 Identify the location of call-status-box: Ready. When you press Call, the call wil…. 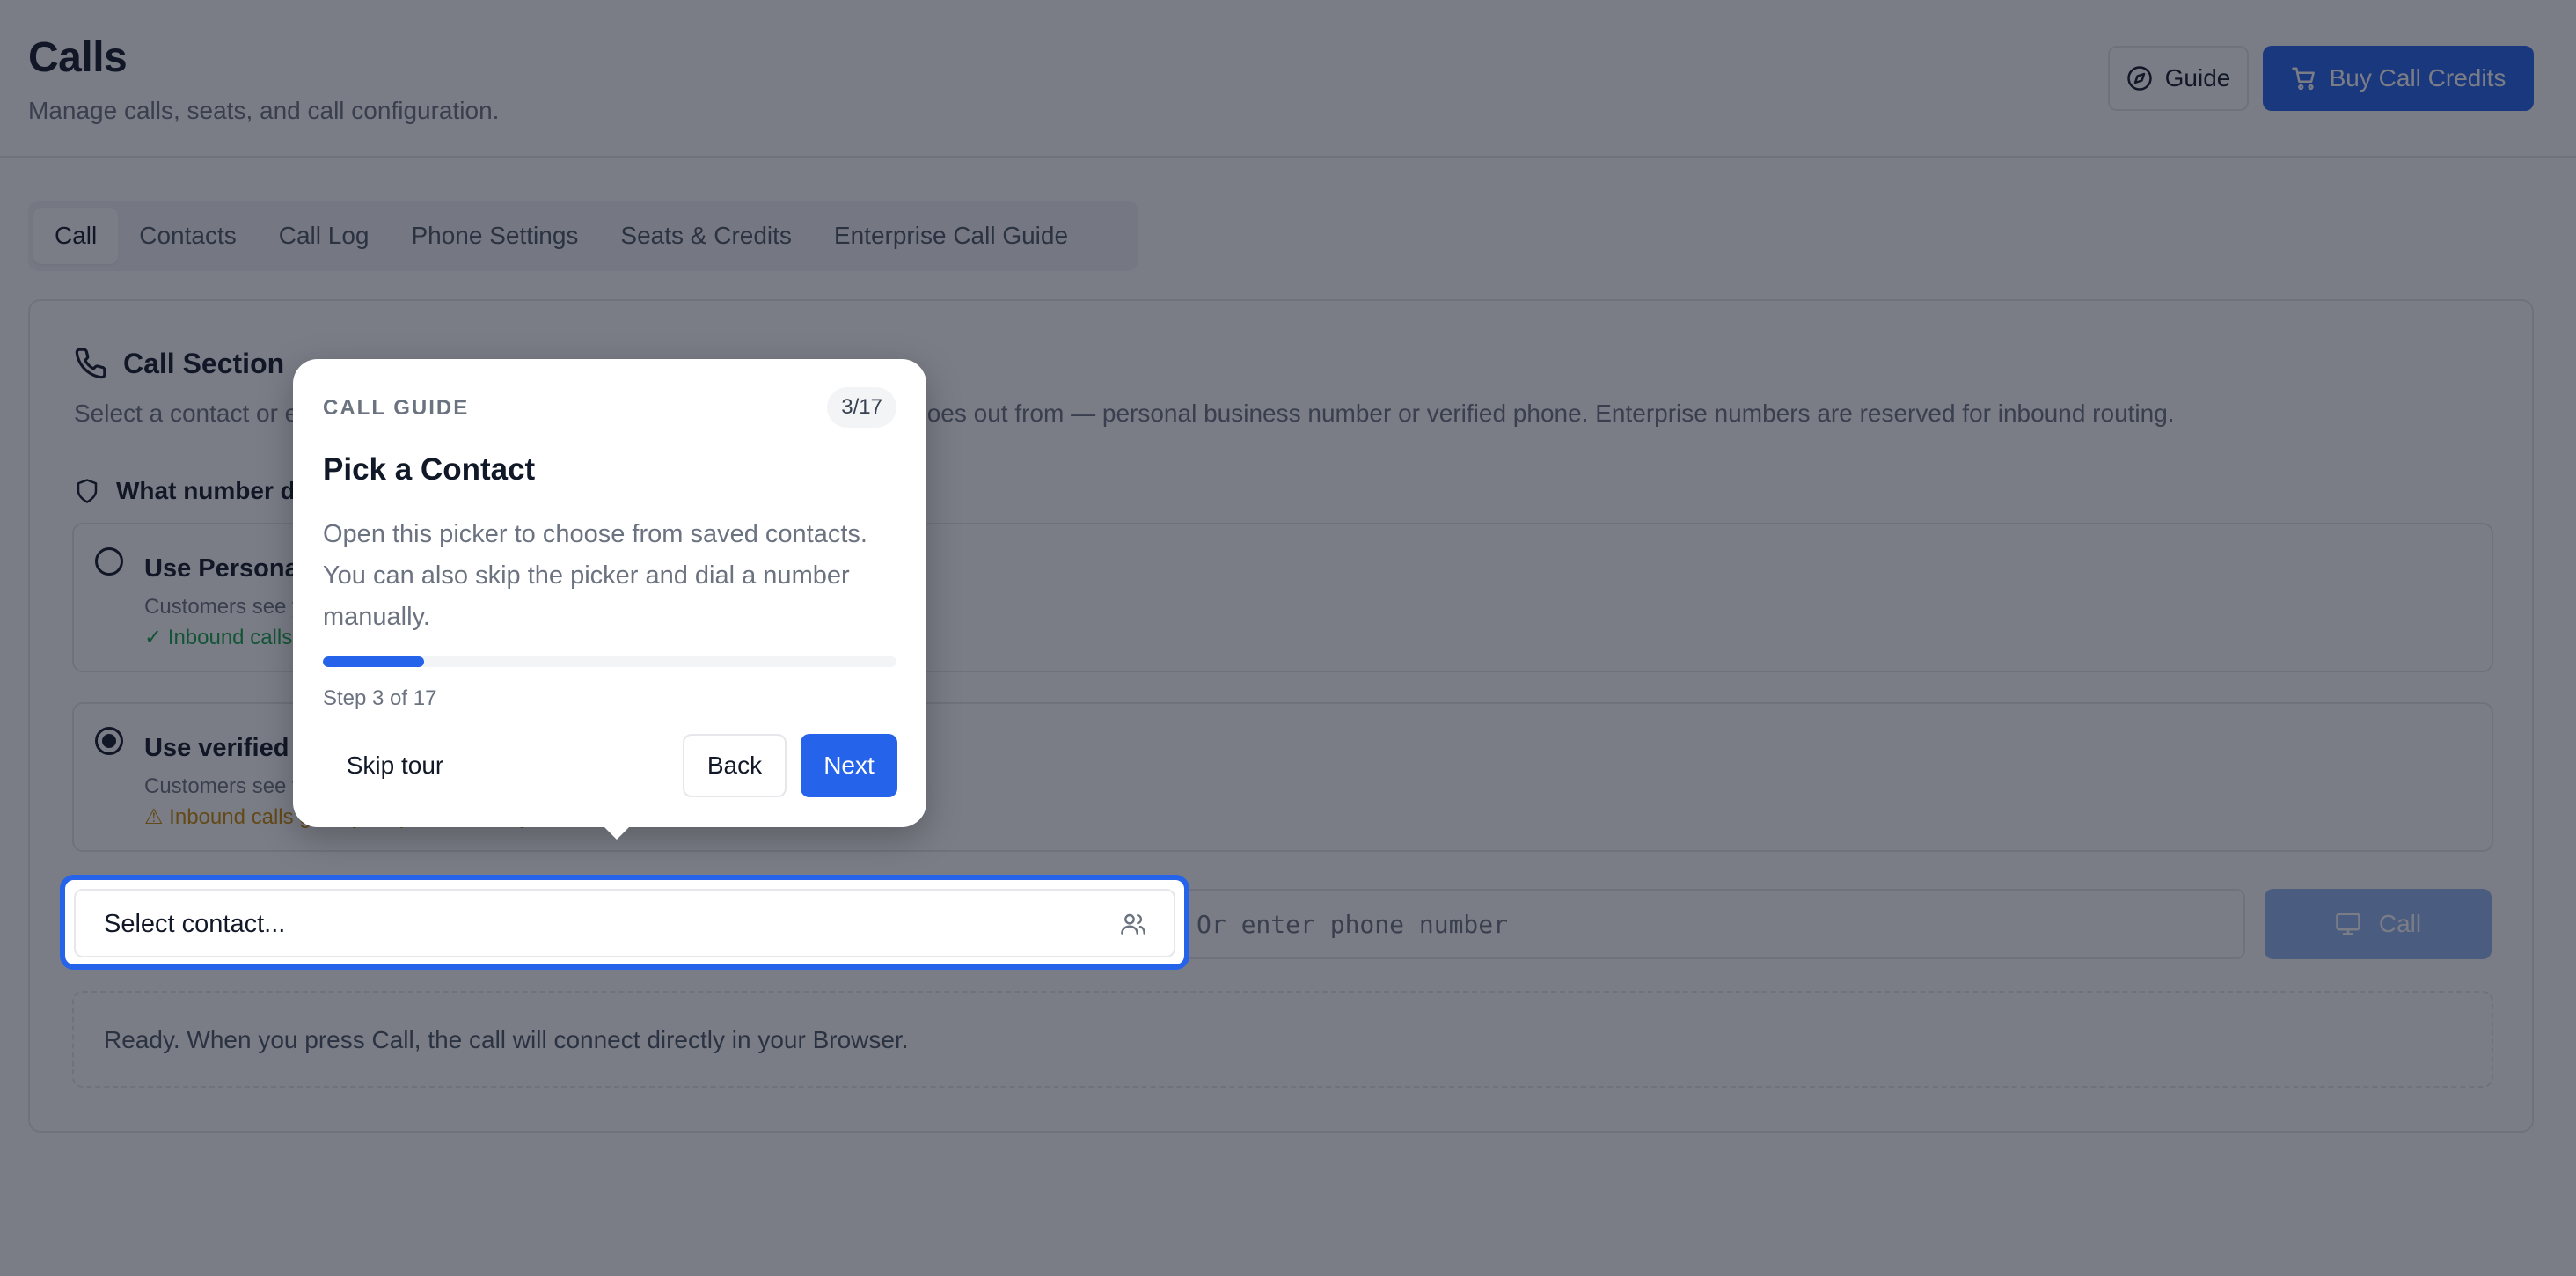
(1282, 1039).